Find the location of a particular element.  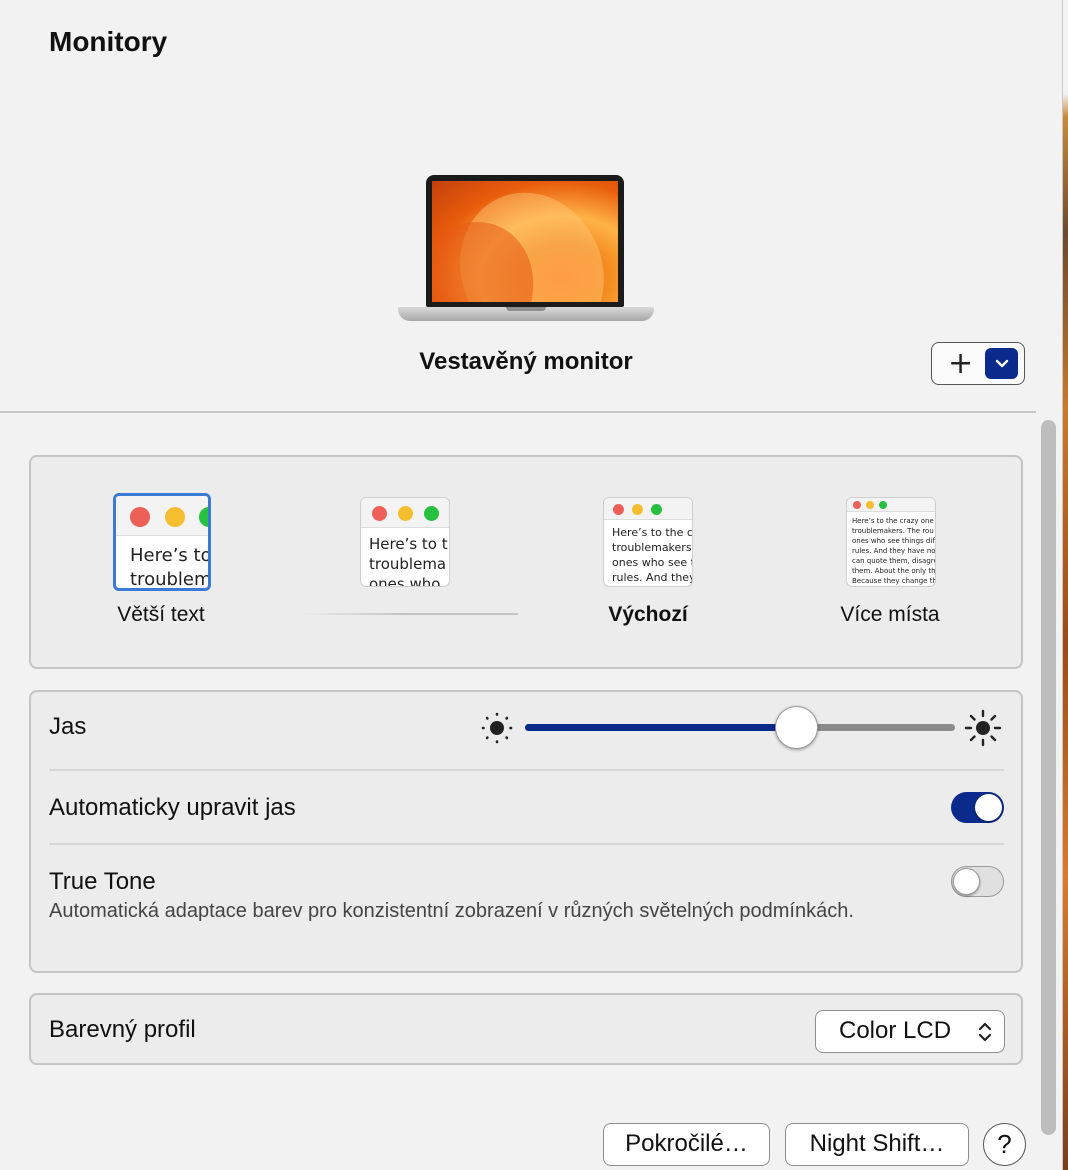

color-profile-select: Color LCD is located at coordinates (910, 1031).